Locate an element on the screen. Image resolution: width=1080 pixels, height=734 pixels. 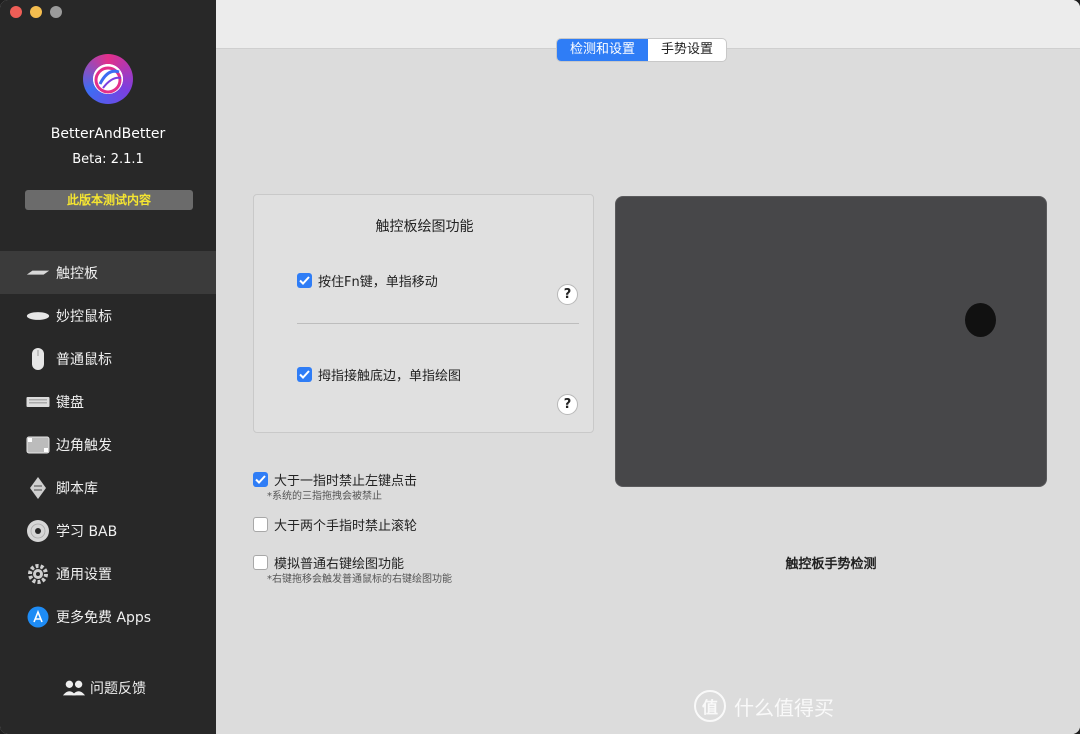
sidebar-item-magic-mouse: 妙控鼠标 is located at coordinates (108, 315).